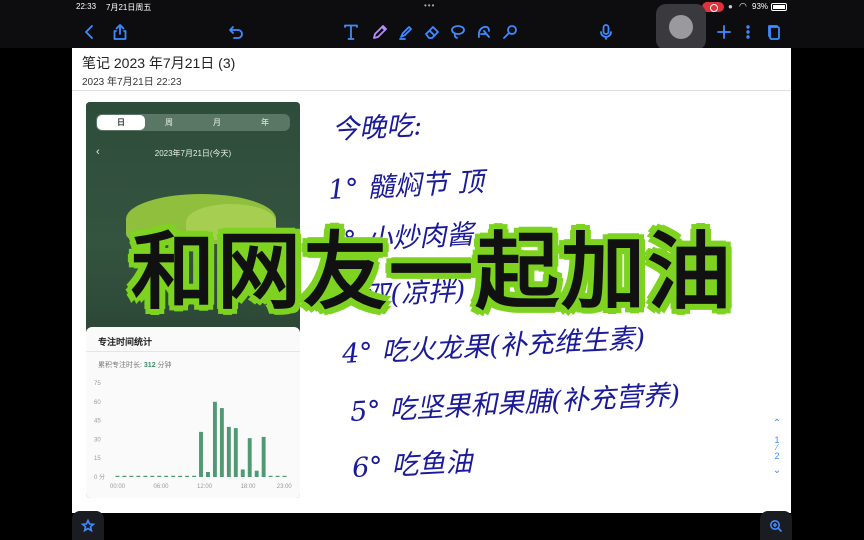  I want to click on status-bar: 22:33 7月21日周五 ••• ● ◠ 93%, so click(432, 7).